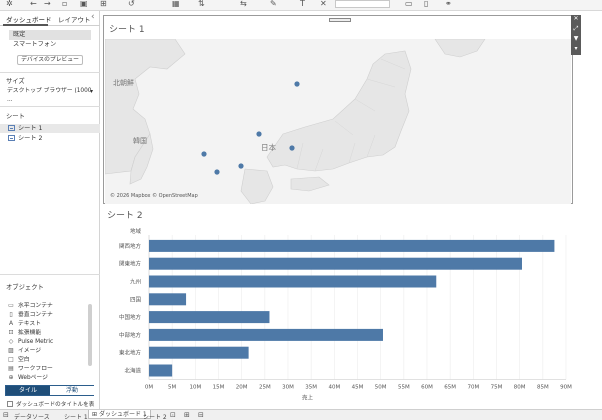 This screenshot has height=420, width=602. I want to click on object-label: Pulse Metric, so click(36, 342).